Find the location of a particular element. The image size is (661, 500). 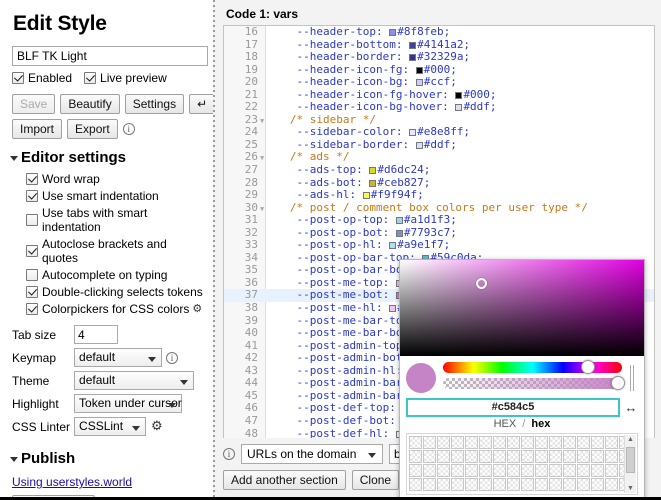

swatch-scrollbar: ▲ ▼ is located at coordinates (630, 464).